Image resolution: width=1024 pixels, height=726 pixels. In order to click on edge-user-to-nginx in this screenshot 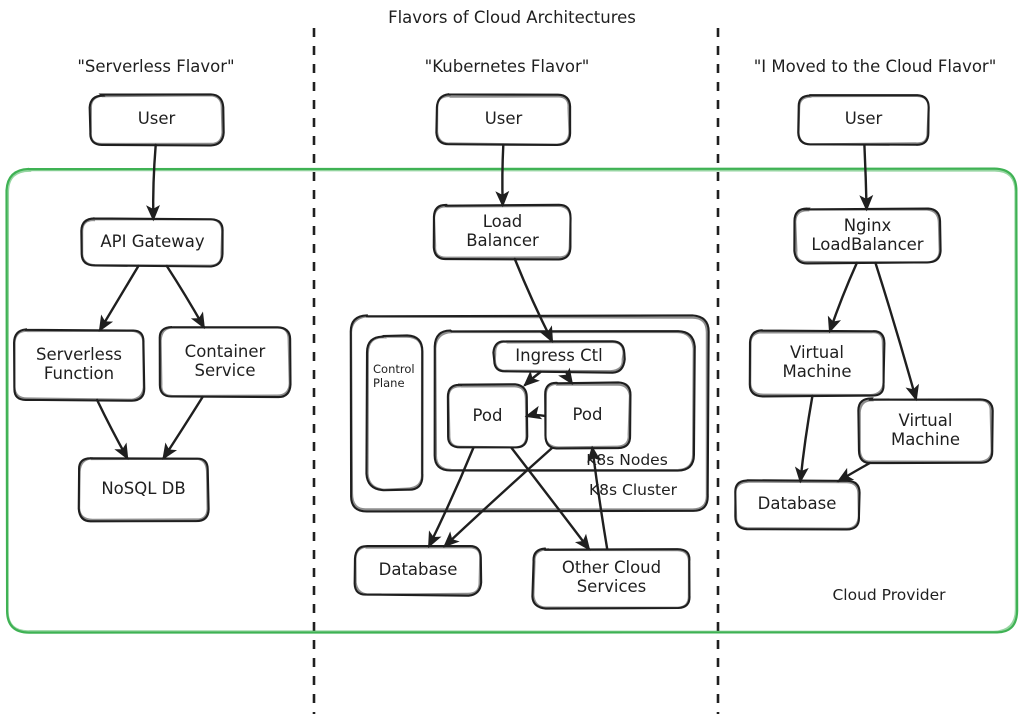, I will do `click(866, 177)`.